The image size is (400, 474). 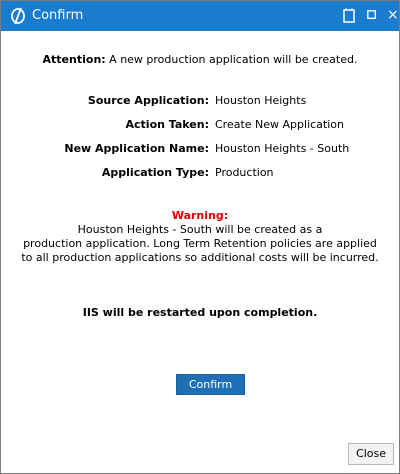 I want to click on dialog-title: Confirm, so click(x=58, y=15).